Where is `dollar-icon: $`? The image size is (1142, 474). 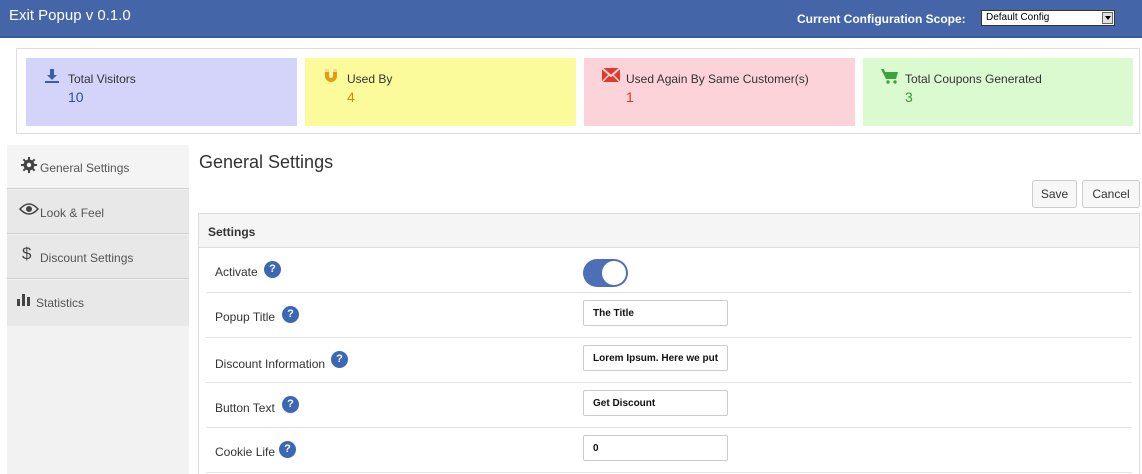 dollar-icon: $ is located at coordinates (27, 253).